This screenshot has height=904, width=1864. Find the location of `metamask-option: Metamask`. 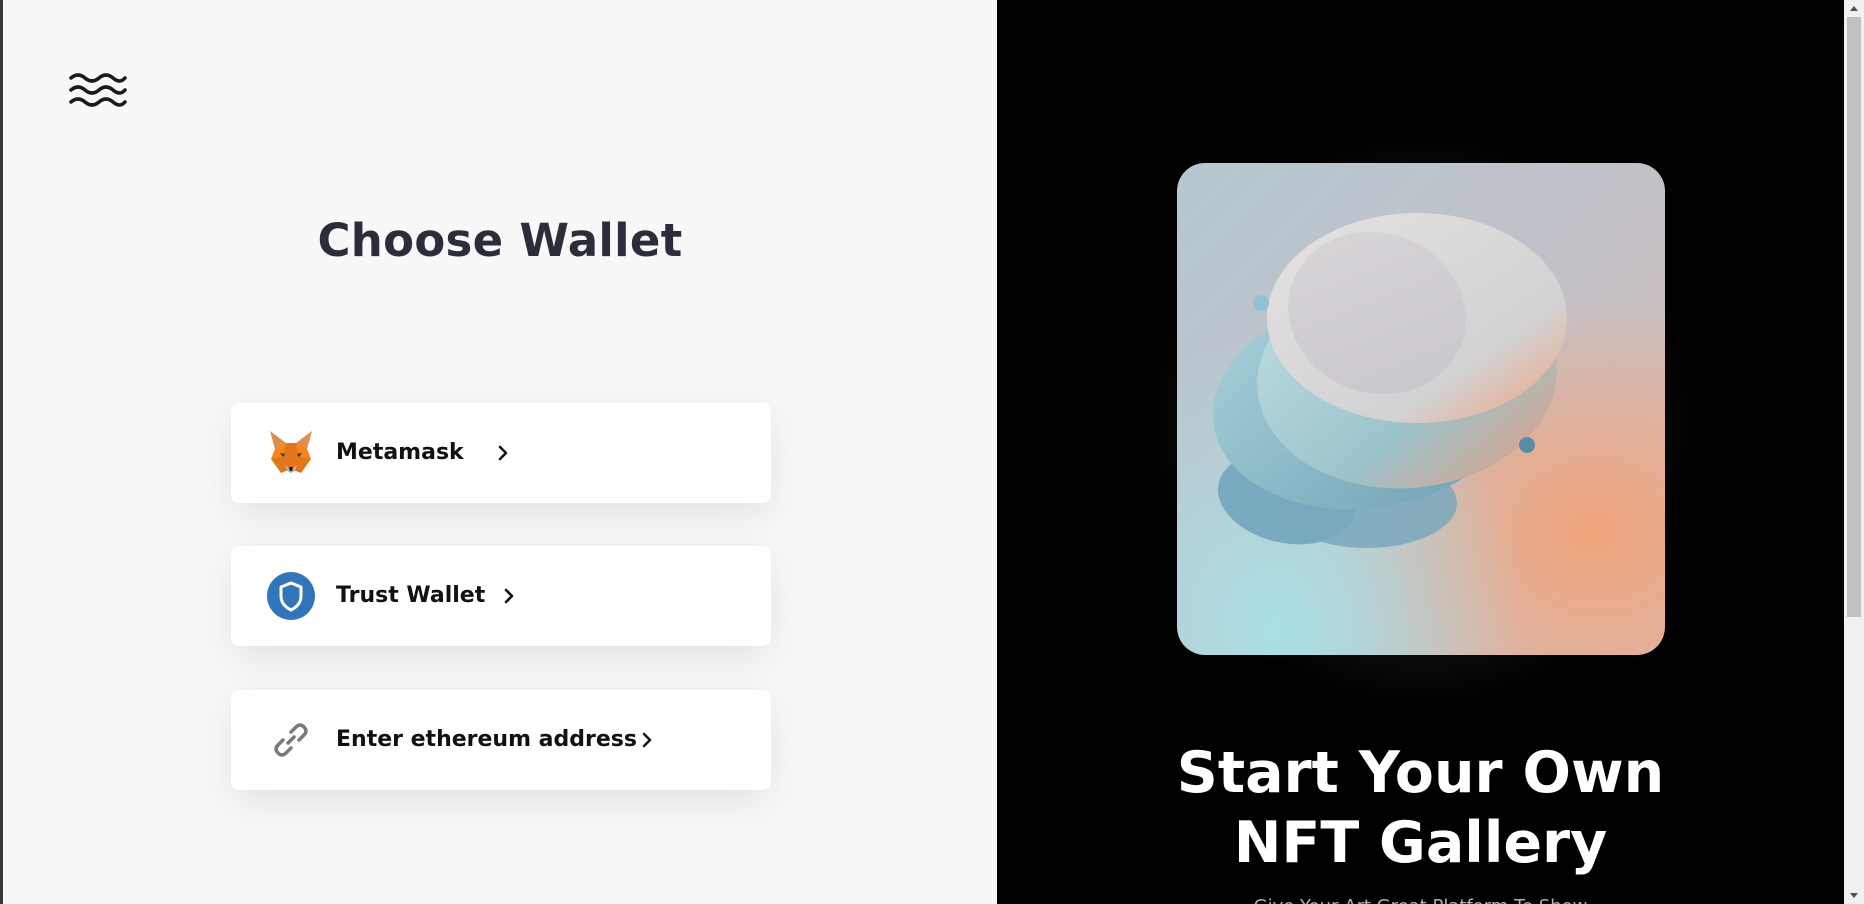

metamask-option: Metamask is located at coordinates (501, 453).